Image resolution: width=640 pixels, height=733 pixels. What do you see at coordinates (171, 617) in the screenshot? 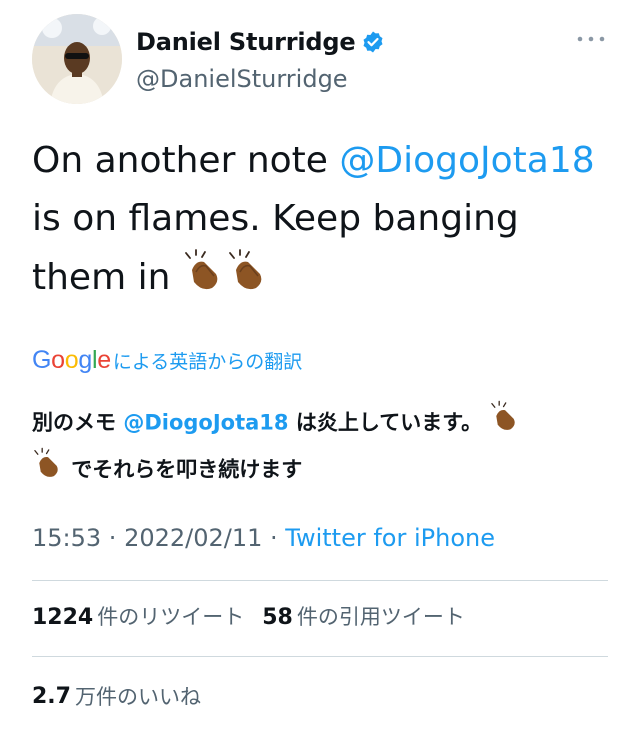
I see `retweets-label: 件のリツイート` at bounding box center [171, 617].